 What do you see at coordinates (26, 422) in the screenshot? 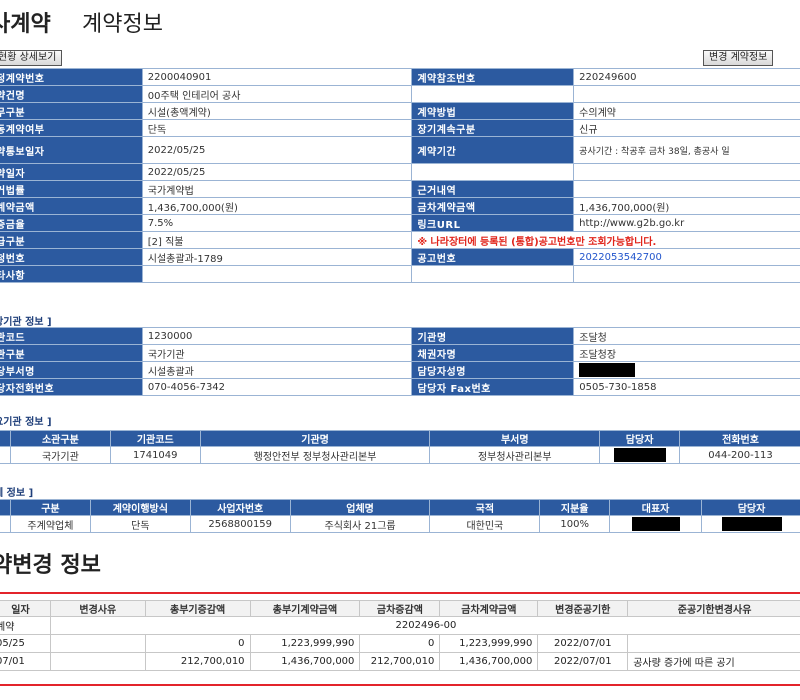
I see `section-demand-title: 요기관 정보 ]` at bounding box center [26, 422].